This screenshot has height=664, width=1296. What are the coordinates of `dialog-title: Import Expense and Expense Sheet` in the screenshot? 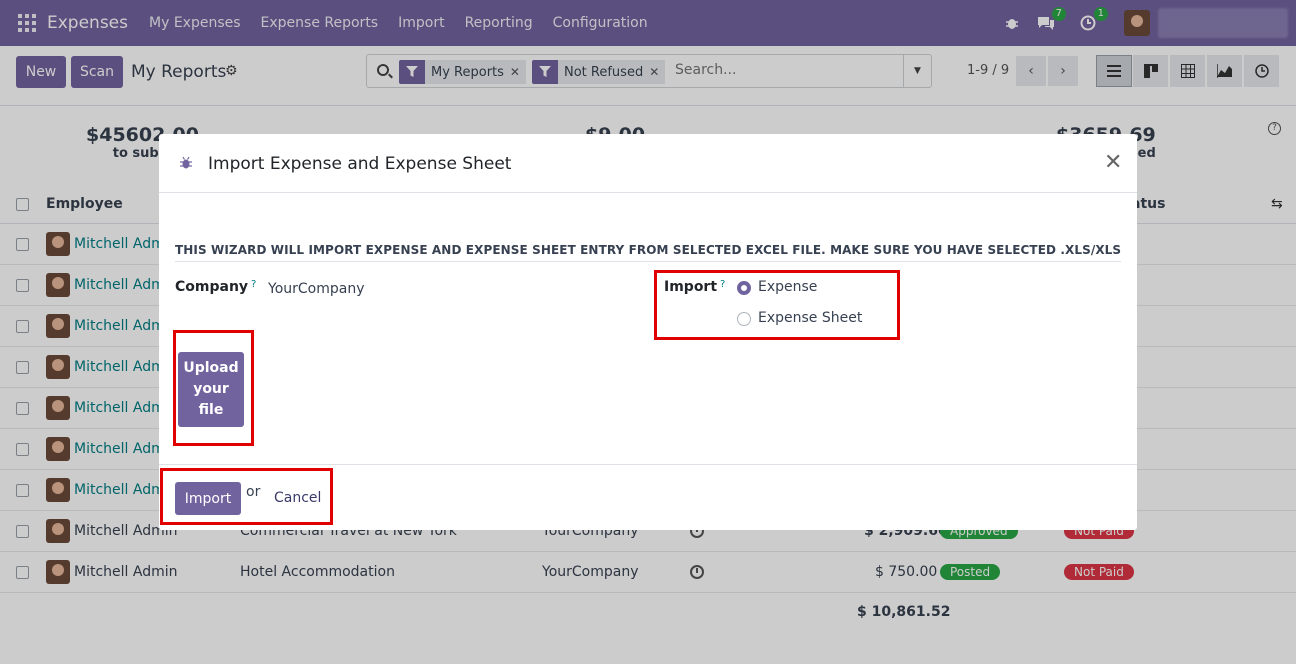 It's located at (360, 164).